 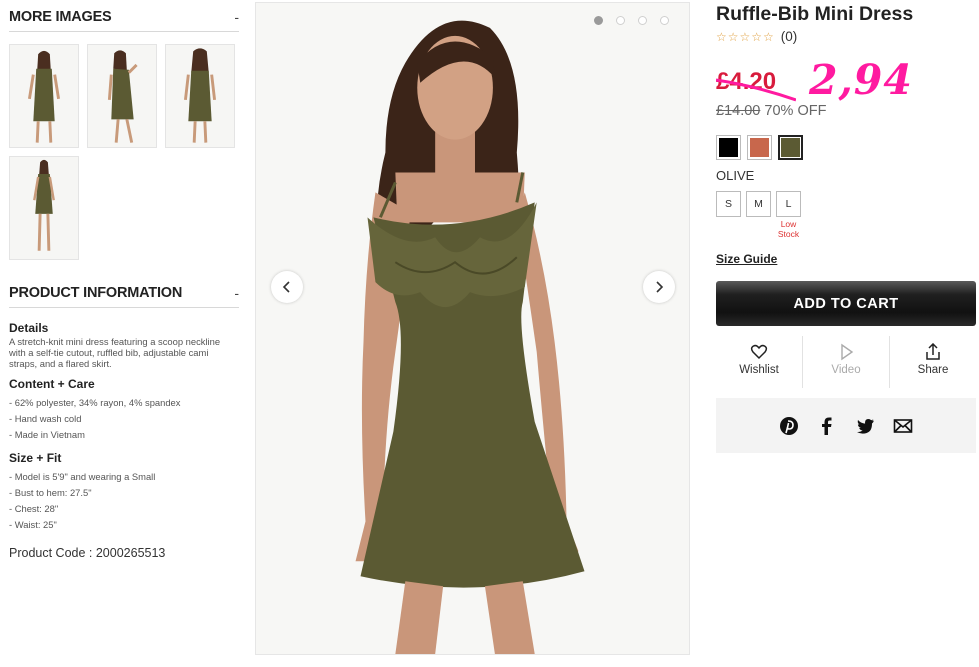 I want to click on rating-count: (0), so click(x=789, y=36).